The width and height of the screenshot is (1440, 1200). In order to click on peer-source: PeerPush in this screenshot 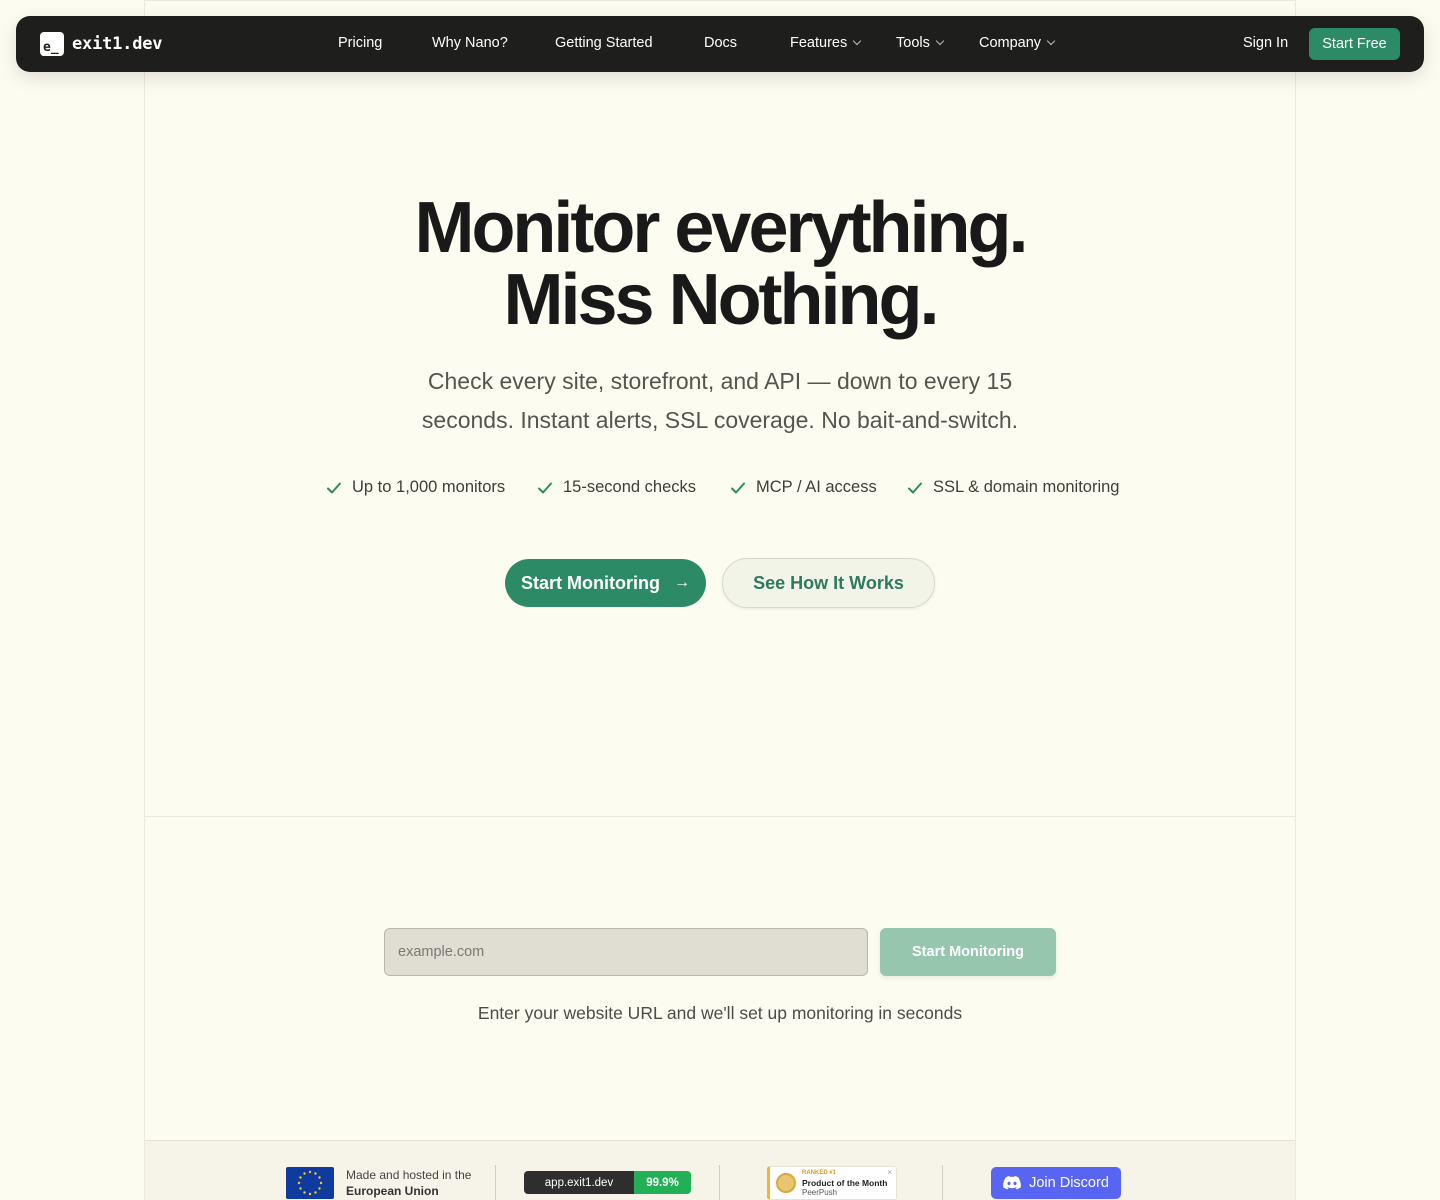, I will do `click(820, 1192)`.